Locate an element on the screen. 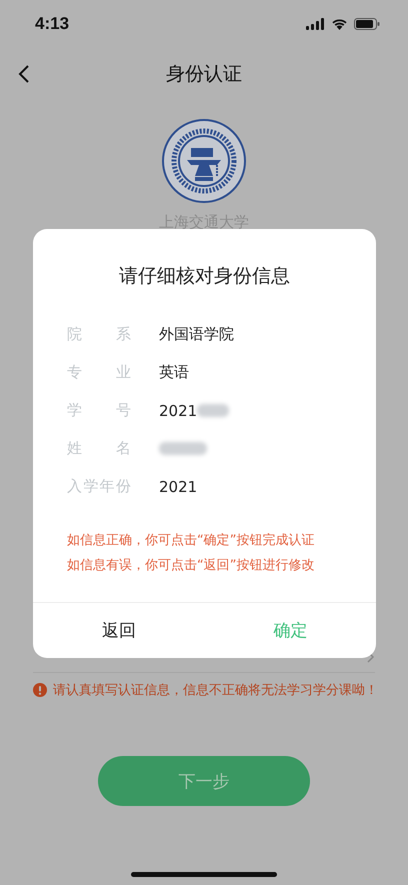 This screenshot has width=408, height=885. warning-icon is located at coordinates (40, 690).